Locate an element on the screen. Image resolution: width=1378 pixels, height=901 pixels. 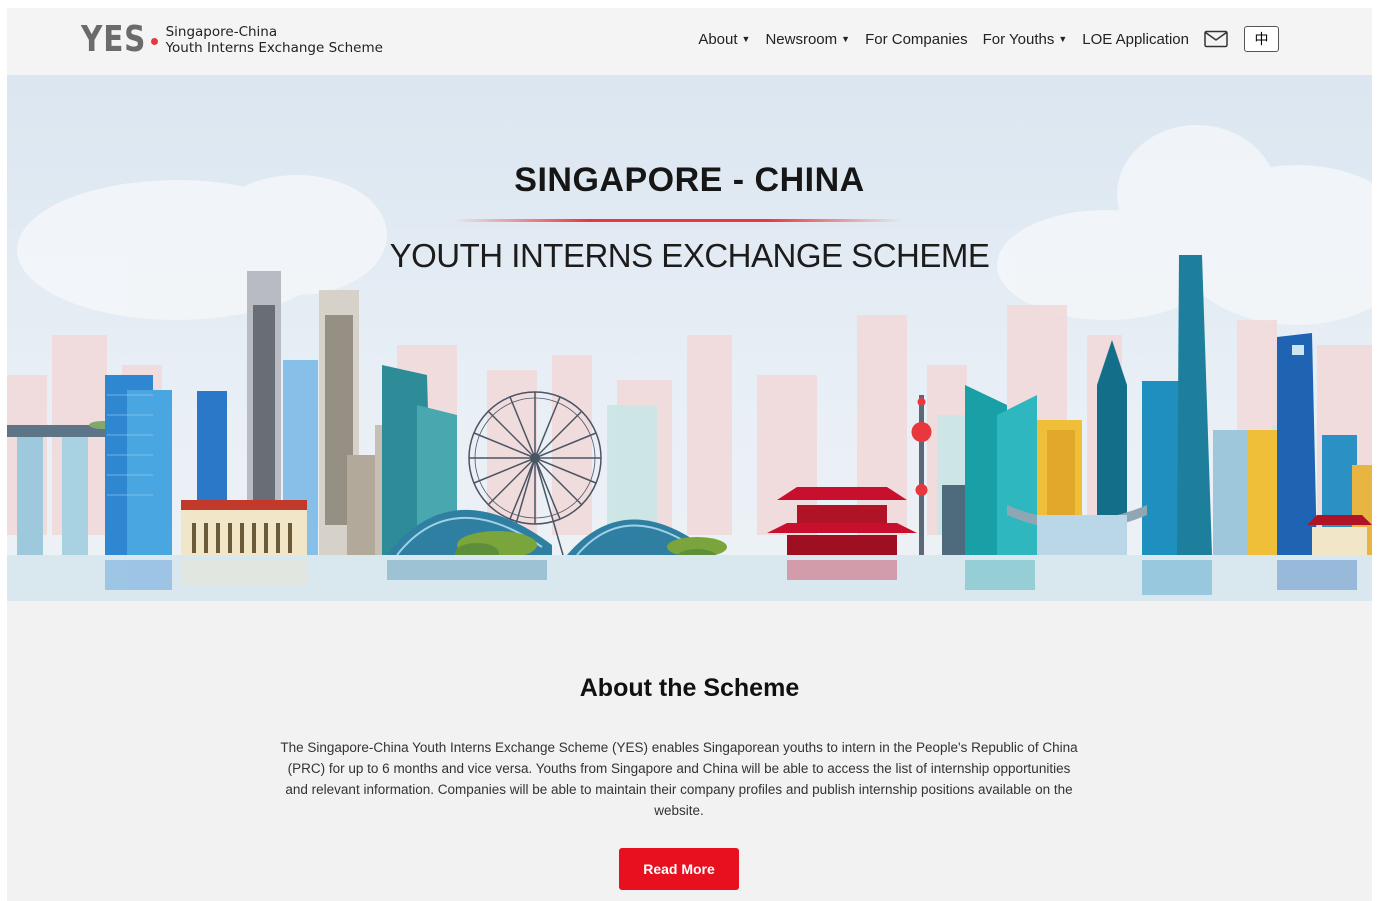
nav-about: About ▼ is located at coordinates (724, 39).